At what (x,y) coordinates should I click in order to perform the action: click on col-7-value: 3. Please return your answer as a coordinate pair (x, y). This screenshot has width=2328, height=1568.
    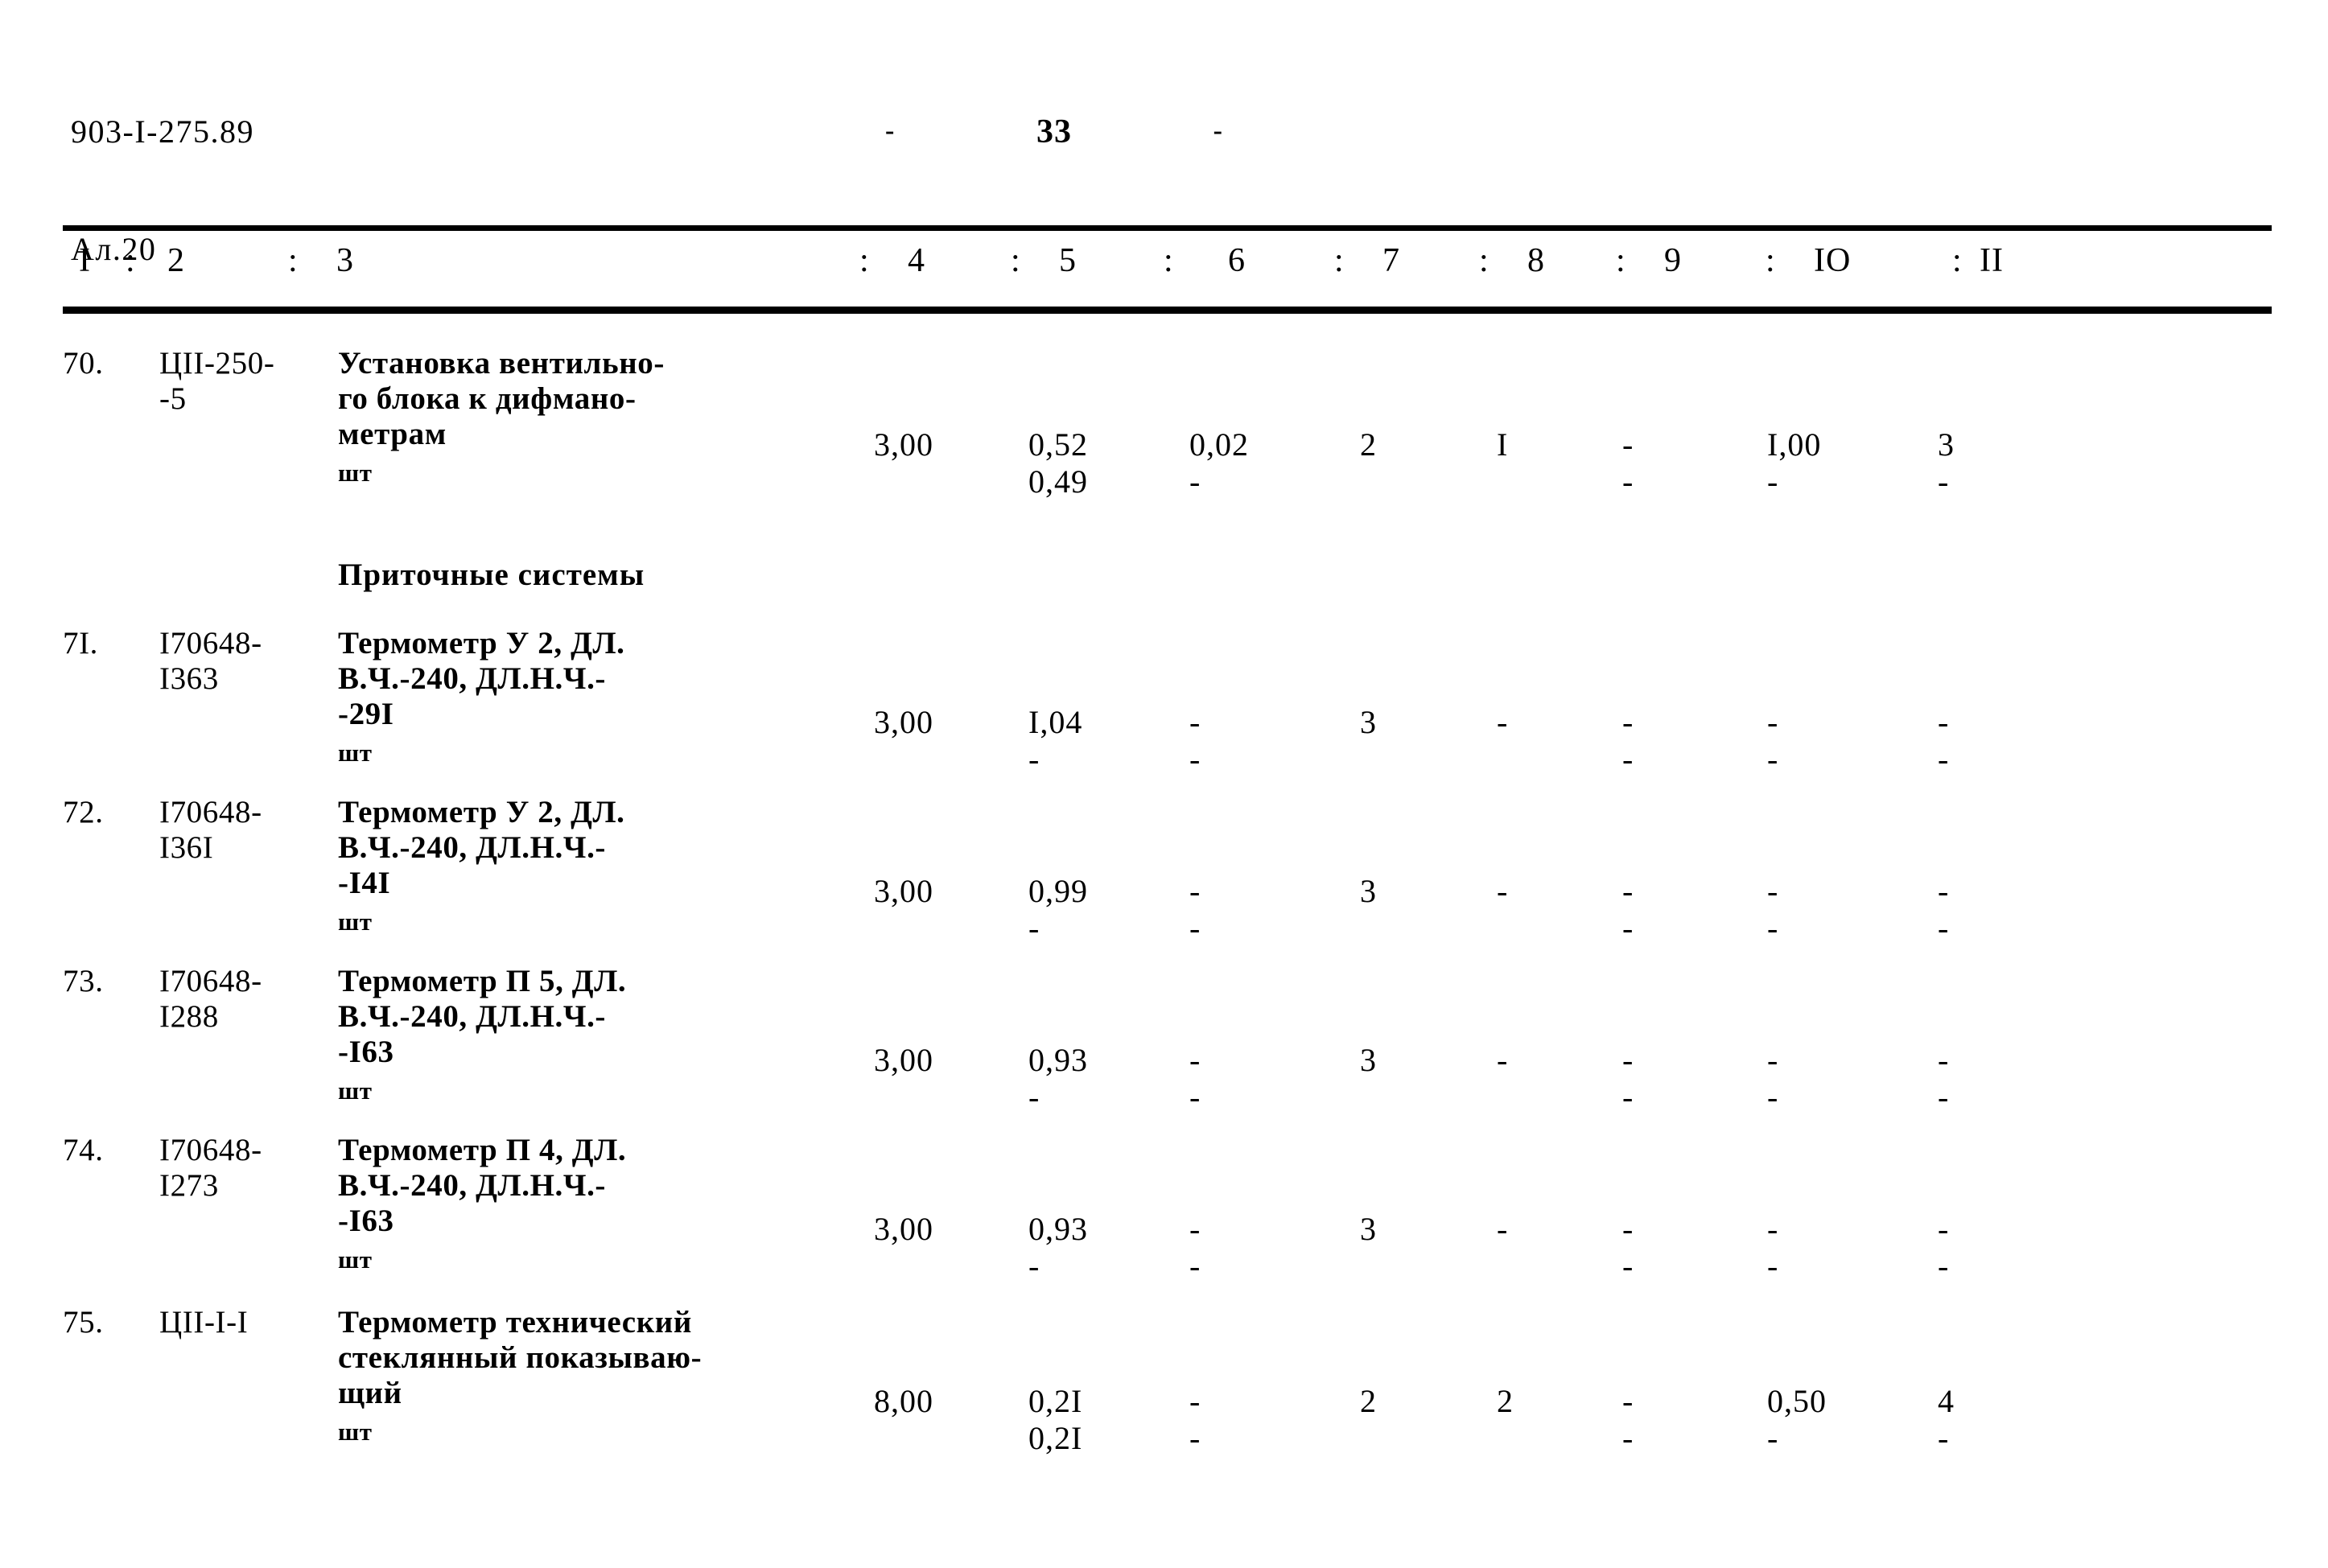
    Looking at the image, I should click on (1396, 892).